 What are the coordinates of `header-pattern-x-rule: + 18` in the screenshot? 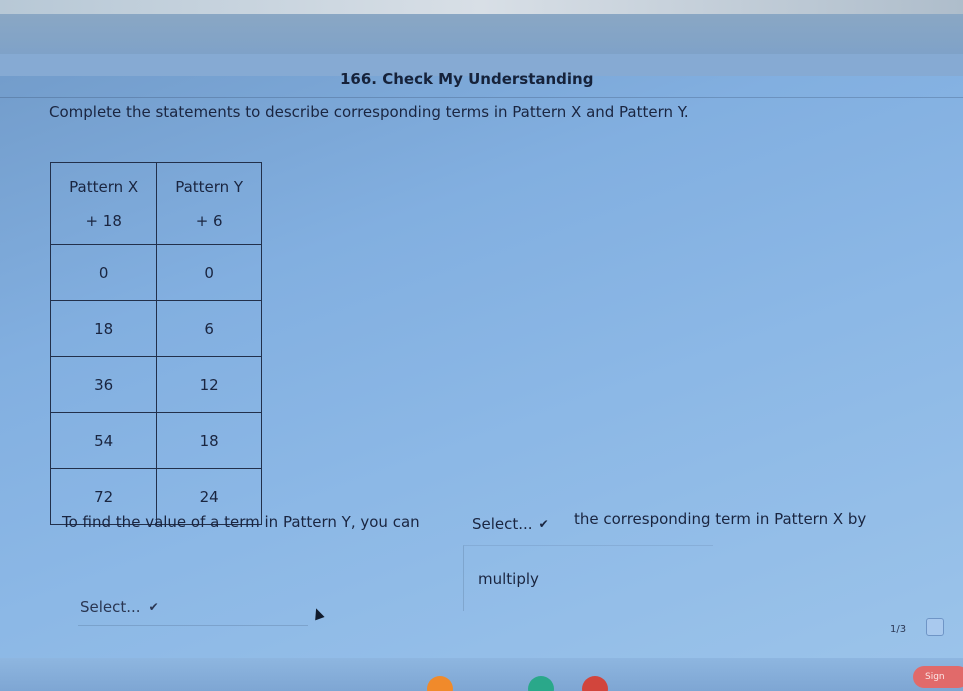 It's located at (103, 220).